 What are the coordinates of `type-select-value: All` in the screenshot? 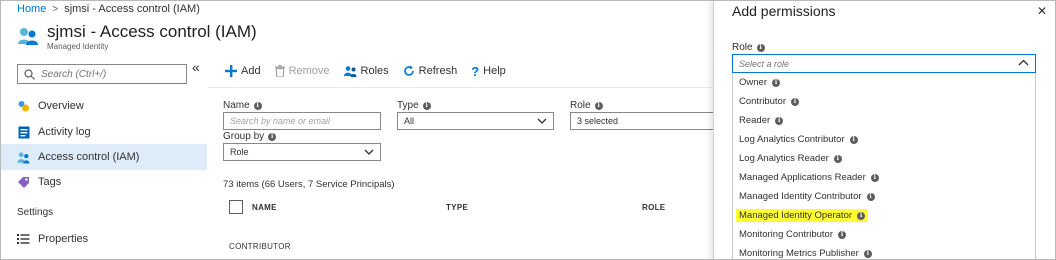 It's located at (409, 121).